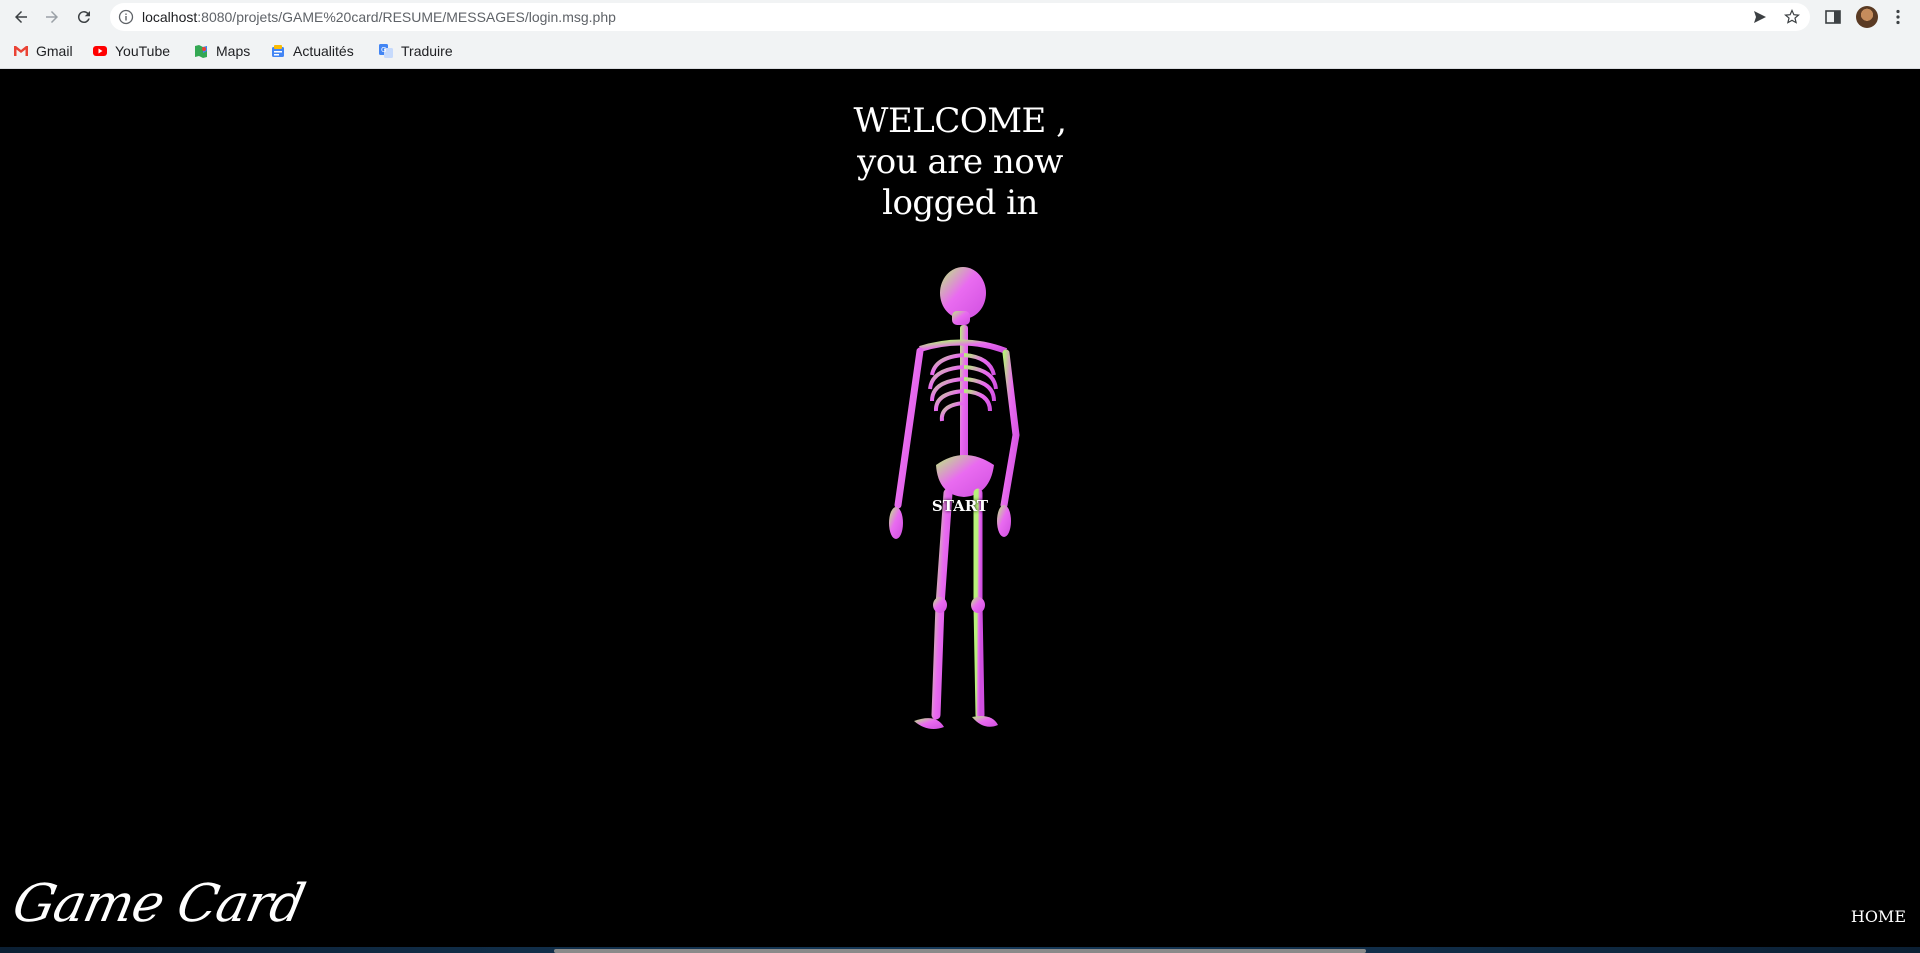  I want to click on bookmark-youtube: YouTube, so click(131, 51).